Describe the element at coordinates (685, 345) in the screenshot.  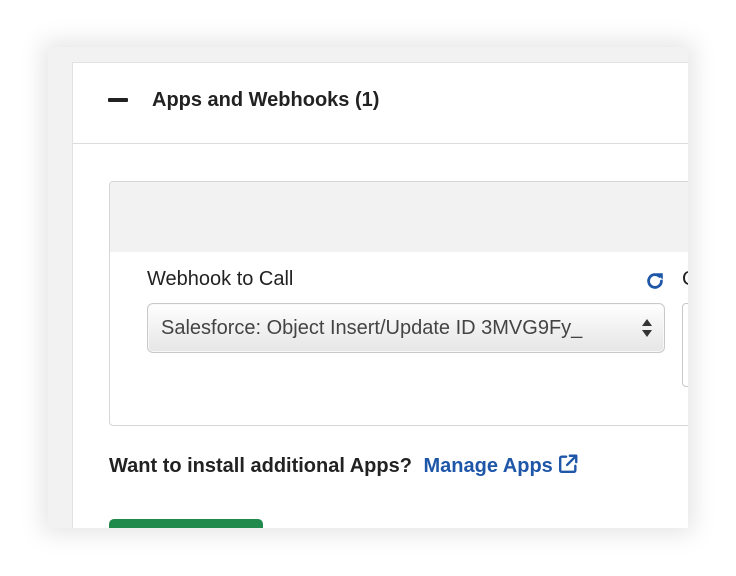
I see `adjacent-field-box` at that location.